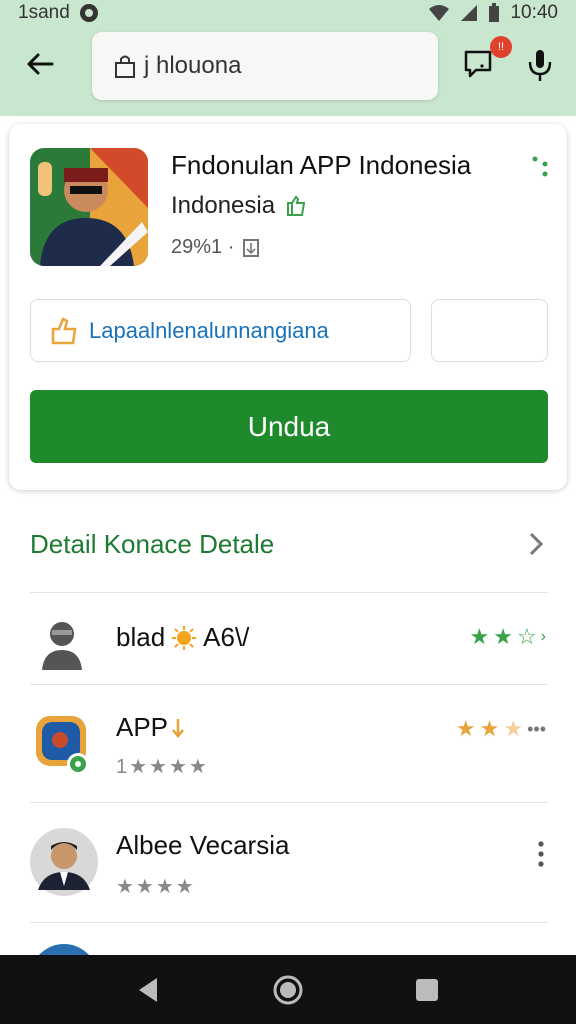  Describe the element at coordinates (321, 165) in the screenshot. I see `app-title: Fndonulan APP Indonesia` at that location.